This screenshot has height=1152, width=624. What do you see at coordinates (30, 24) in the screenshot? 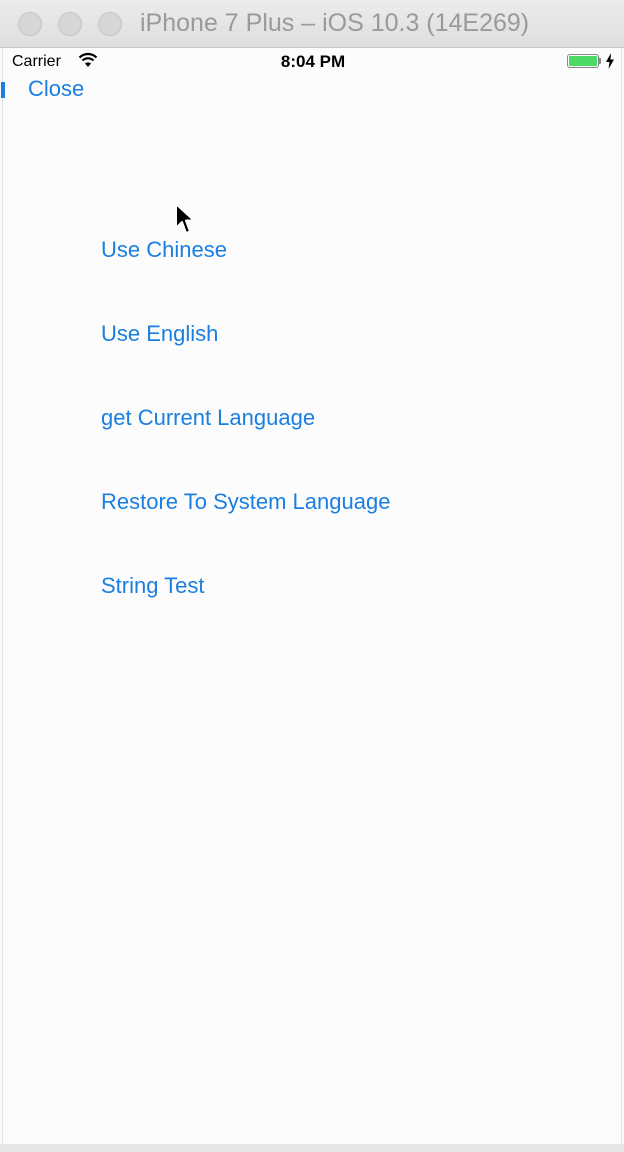
I see `window-close-button` at bounding box center [30, 24].